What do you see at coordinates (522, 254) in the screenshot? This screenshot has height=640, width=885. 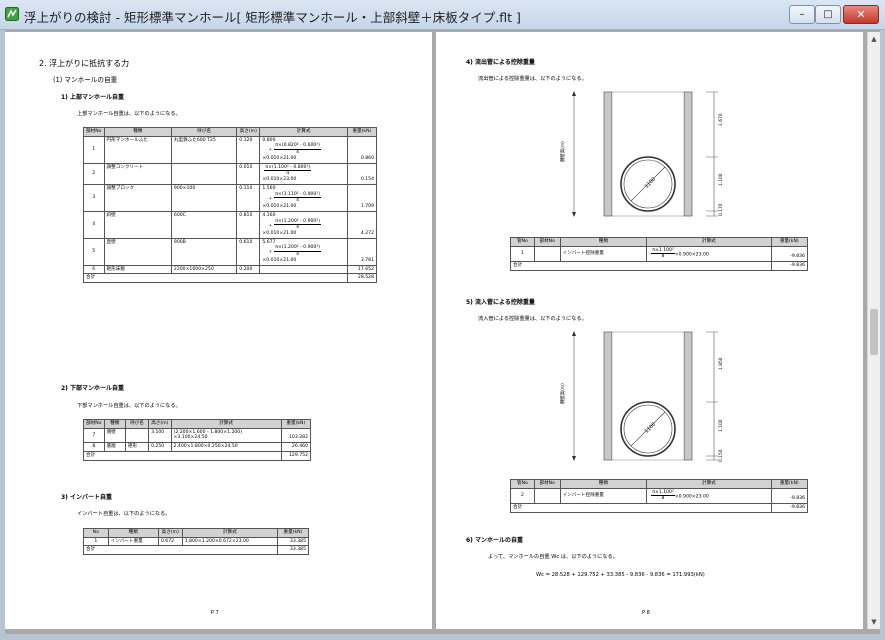 I see `cell-pipe-no: 1` at bounding box center [522, 254].